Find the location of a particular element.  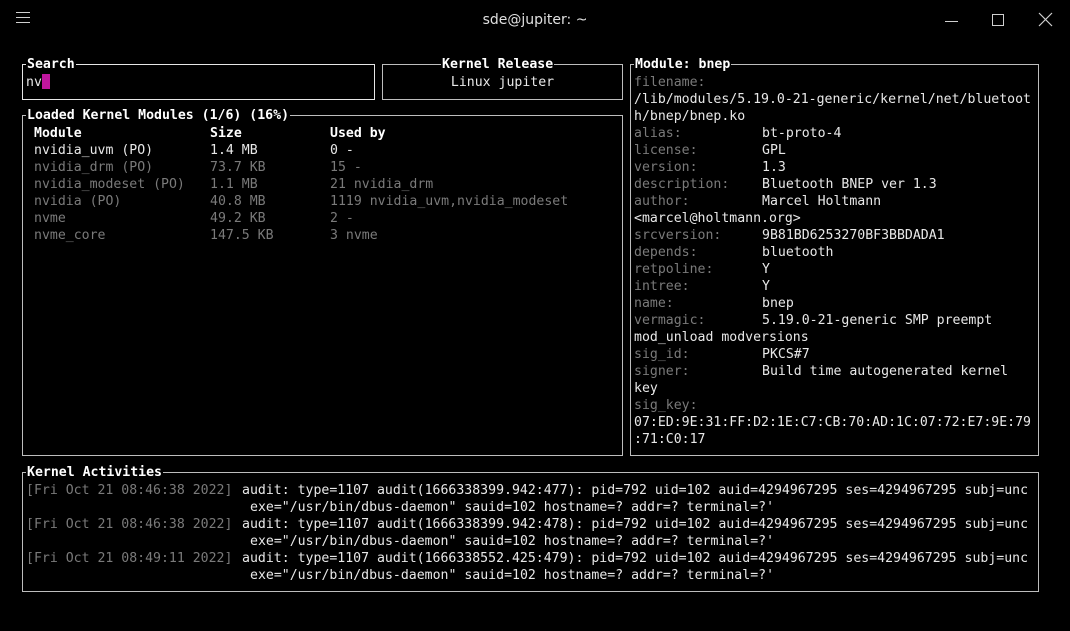

info-value: bnep is located at coordinates (778, 303).